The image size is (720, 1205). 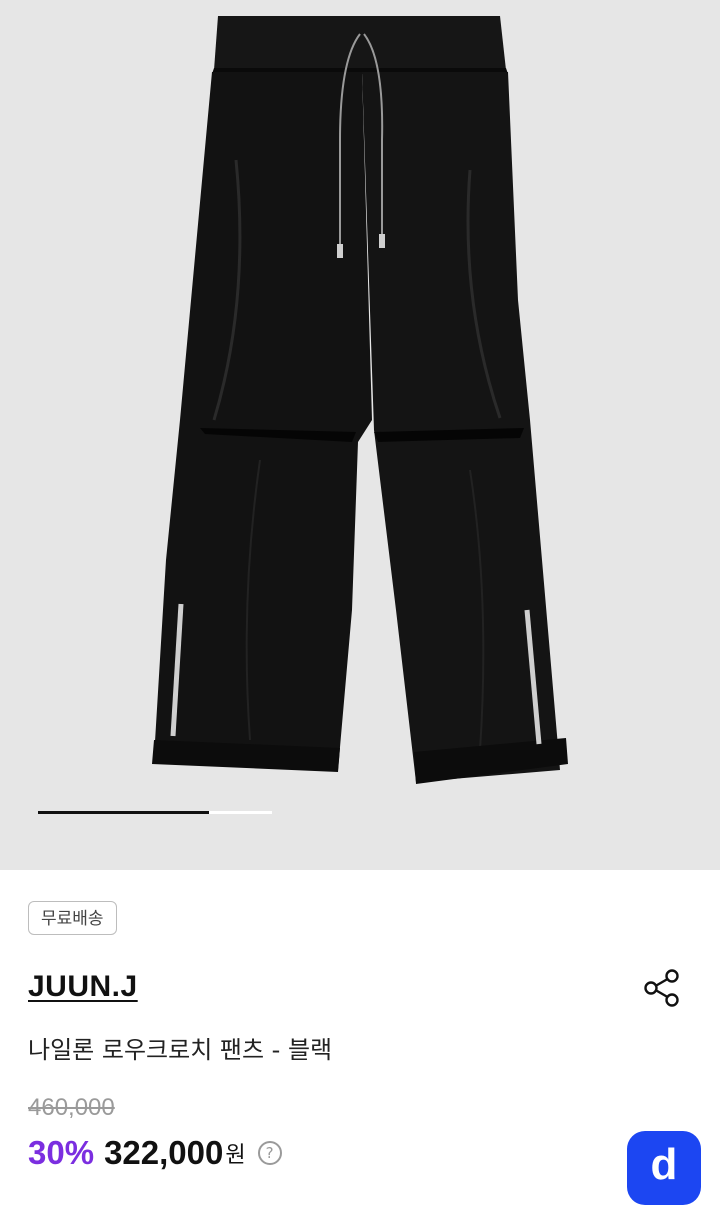 What do you see at coordinates (164, 1152) in the screenshot?
I see `sale-price: 322,000` at bounding box center [164, 1152].